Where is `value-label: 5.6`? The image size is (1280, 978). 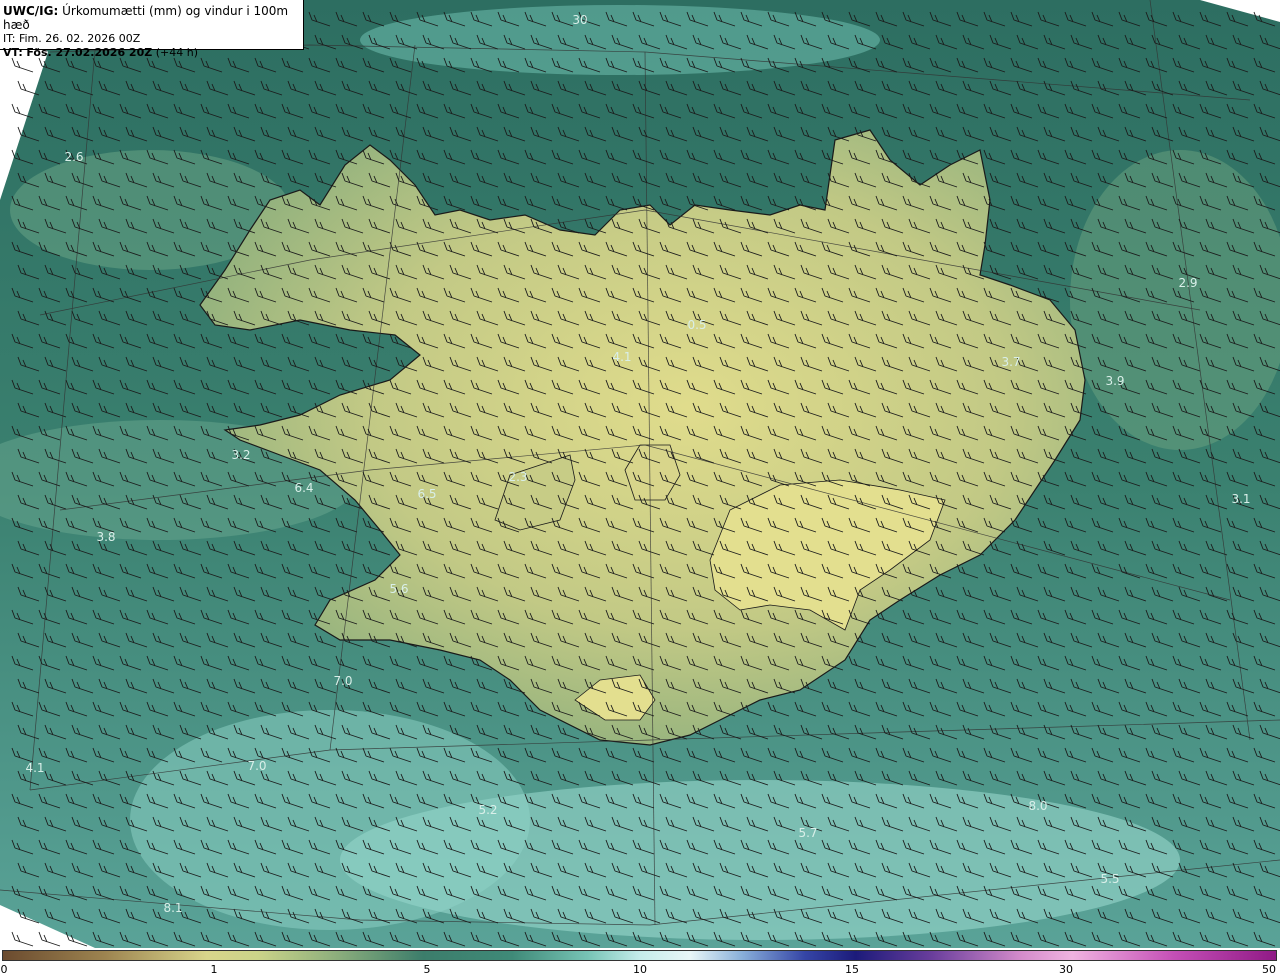 value-label: 5.6 is located at coordinates (399, 589).